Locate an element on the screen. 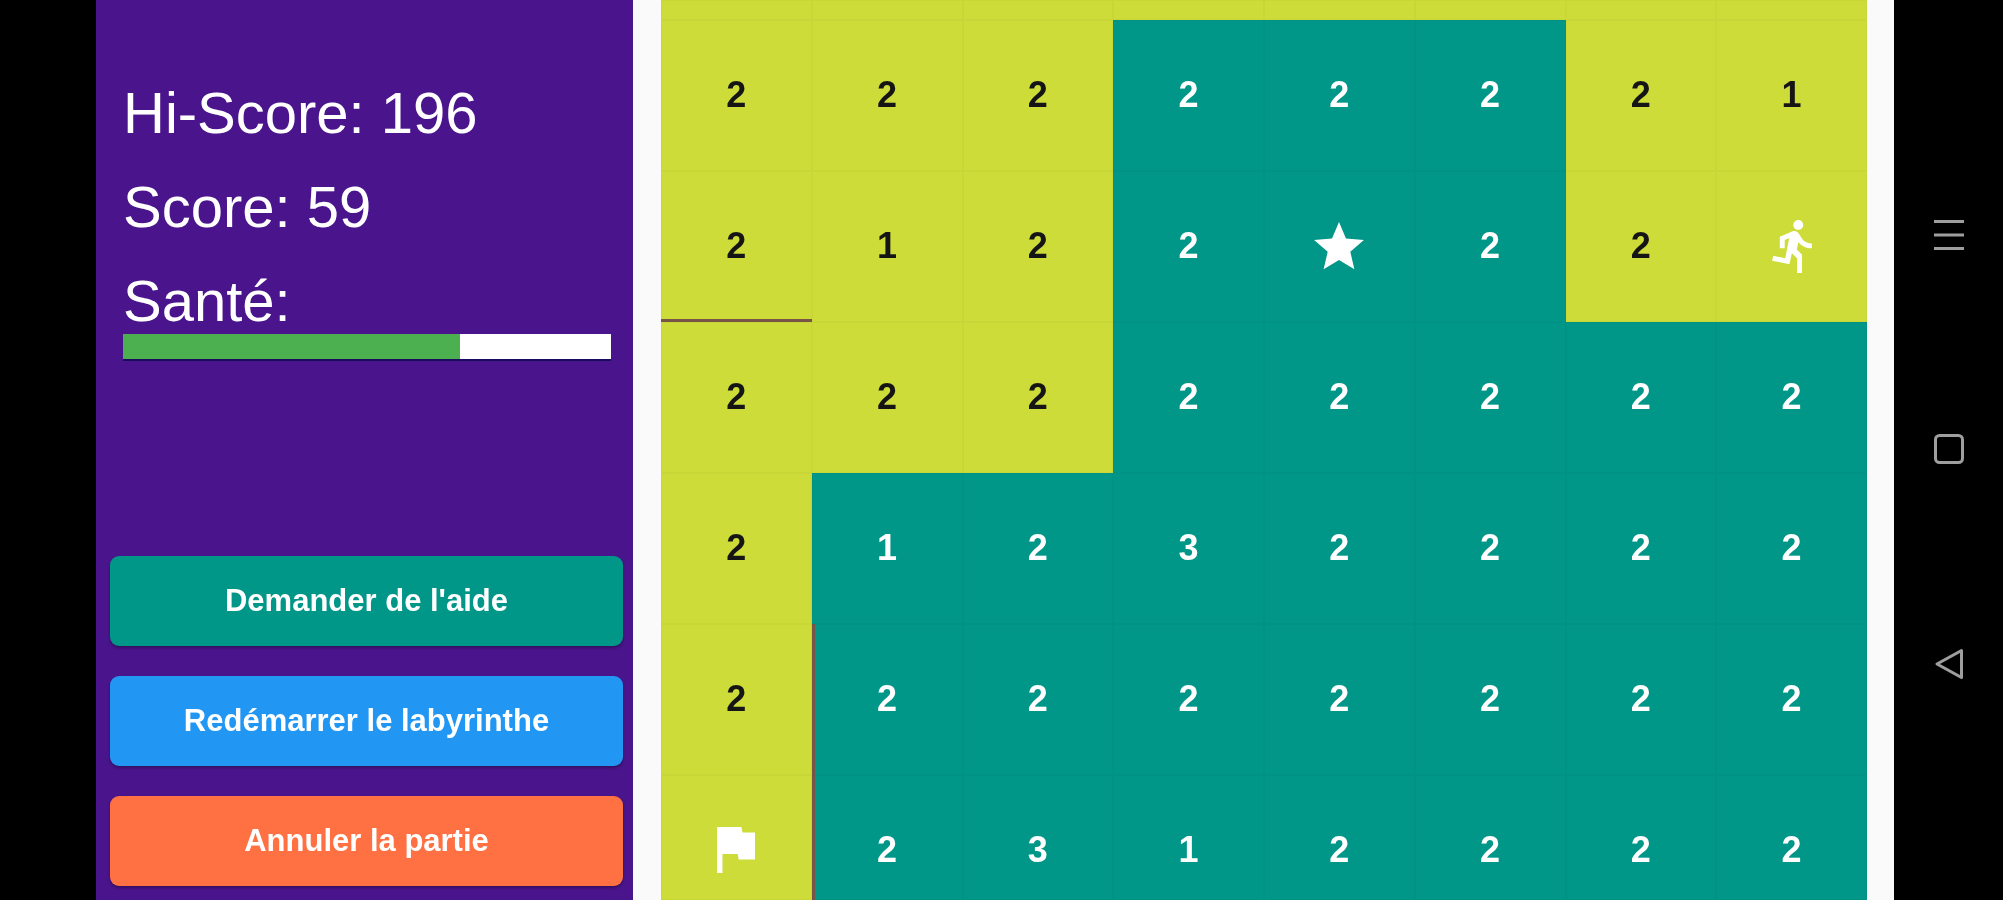 This screenshot has width=2003, height=900. menu-icon is located at coordinates (1948, 235).